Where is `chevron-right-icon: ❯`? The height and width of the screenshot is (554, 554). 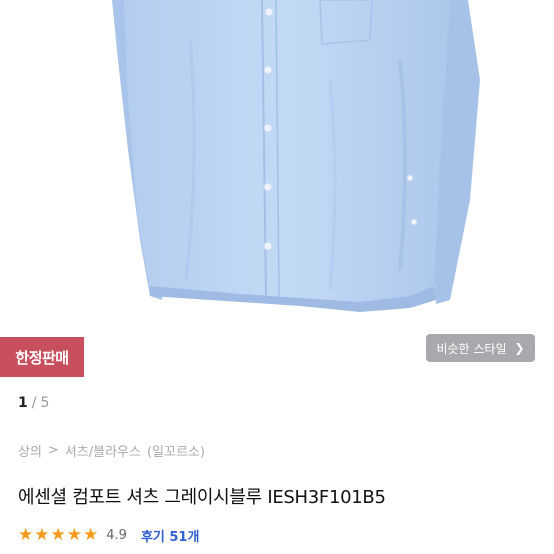
chevron-right-icon: ❯ is located at coordinates (519, 348).